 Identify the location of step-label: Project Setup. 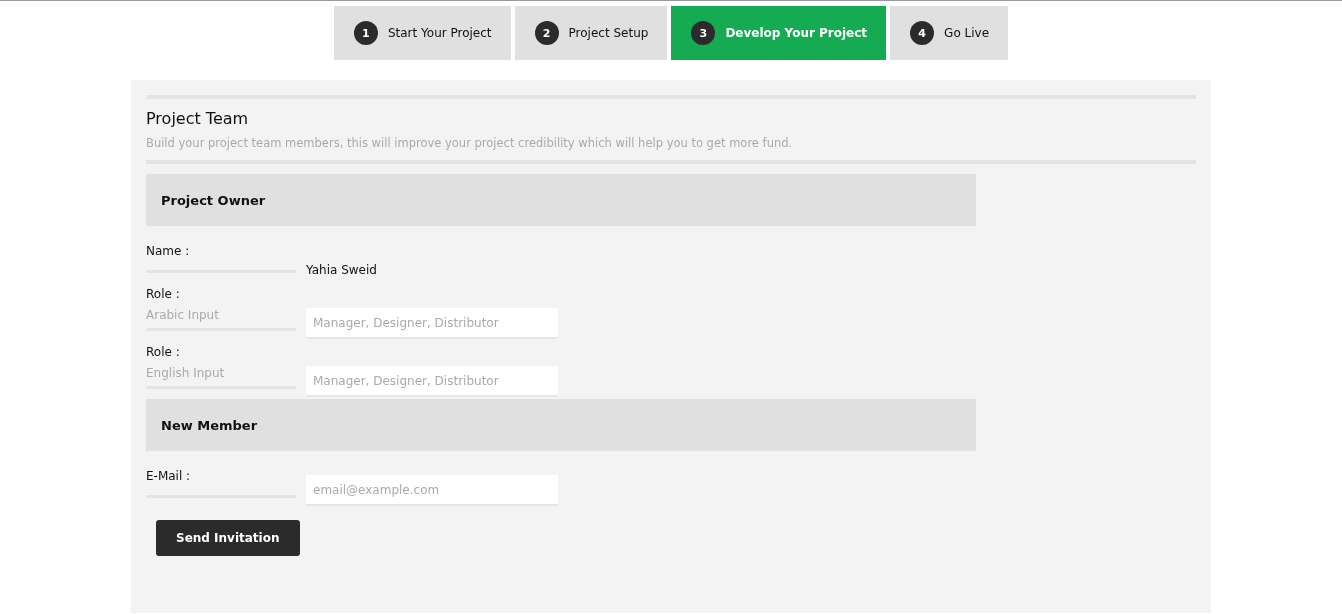
(608, 33).